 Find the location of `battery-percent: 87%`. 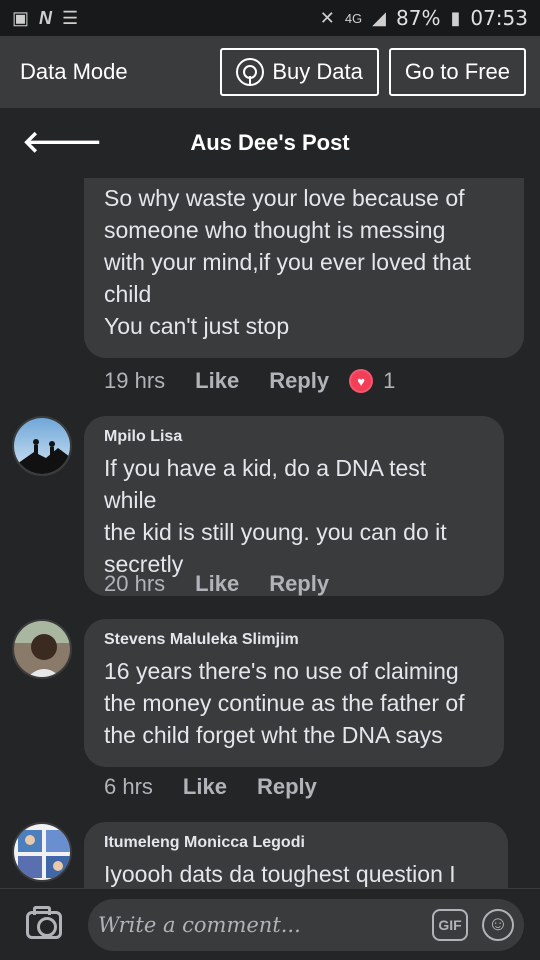

battery-percent: 87% is located at coordinates (418, 18).